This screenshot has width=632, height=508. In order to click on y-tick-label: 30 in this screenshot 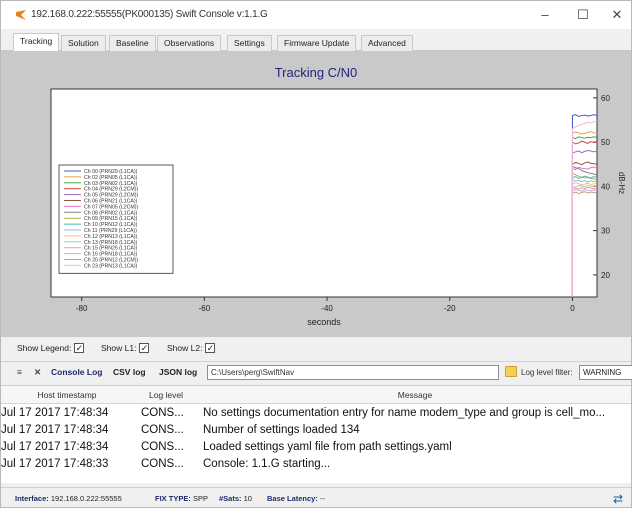, I will do `click(605, 231)`.